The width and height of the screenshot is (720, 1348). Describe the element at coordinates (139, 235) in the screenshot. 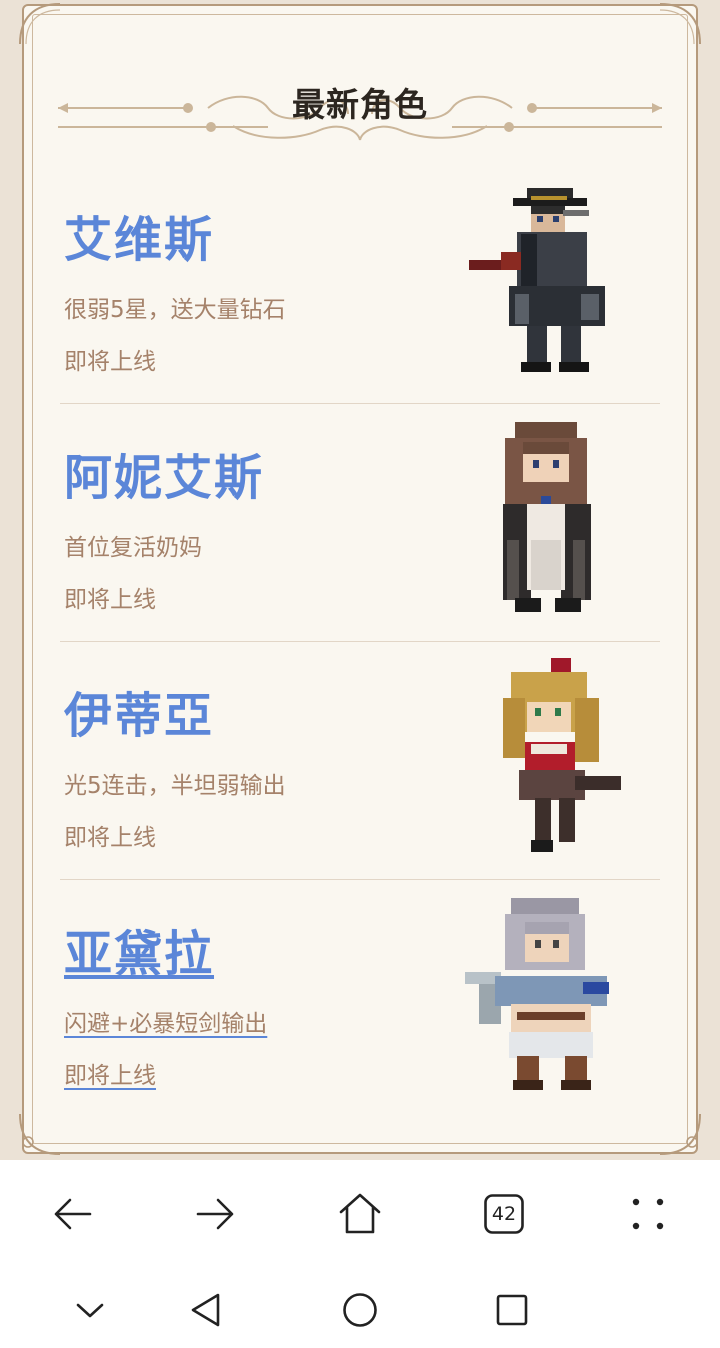

I see `character-name-link: 艾维斯` at that location.